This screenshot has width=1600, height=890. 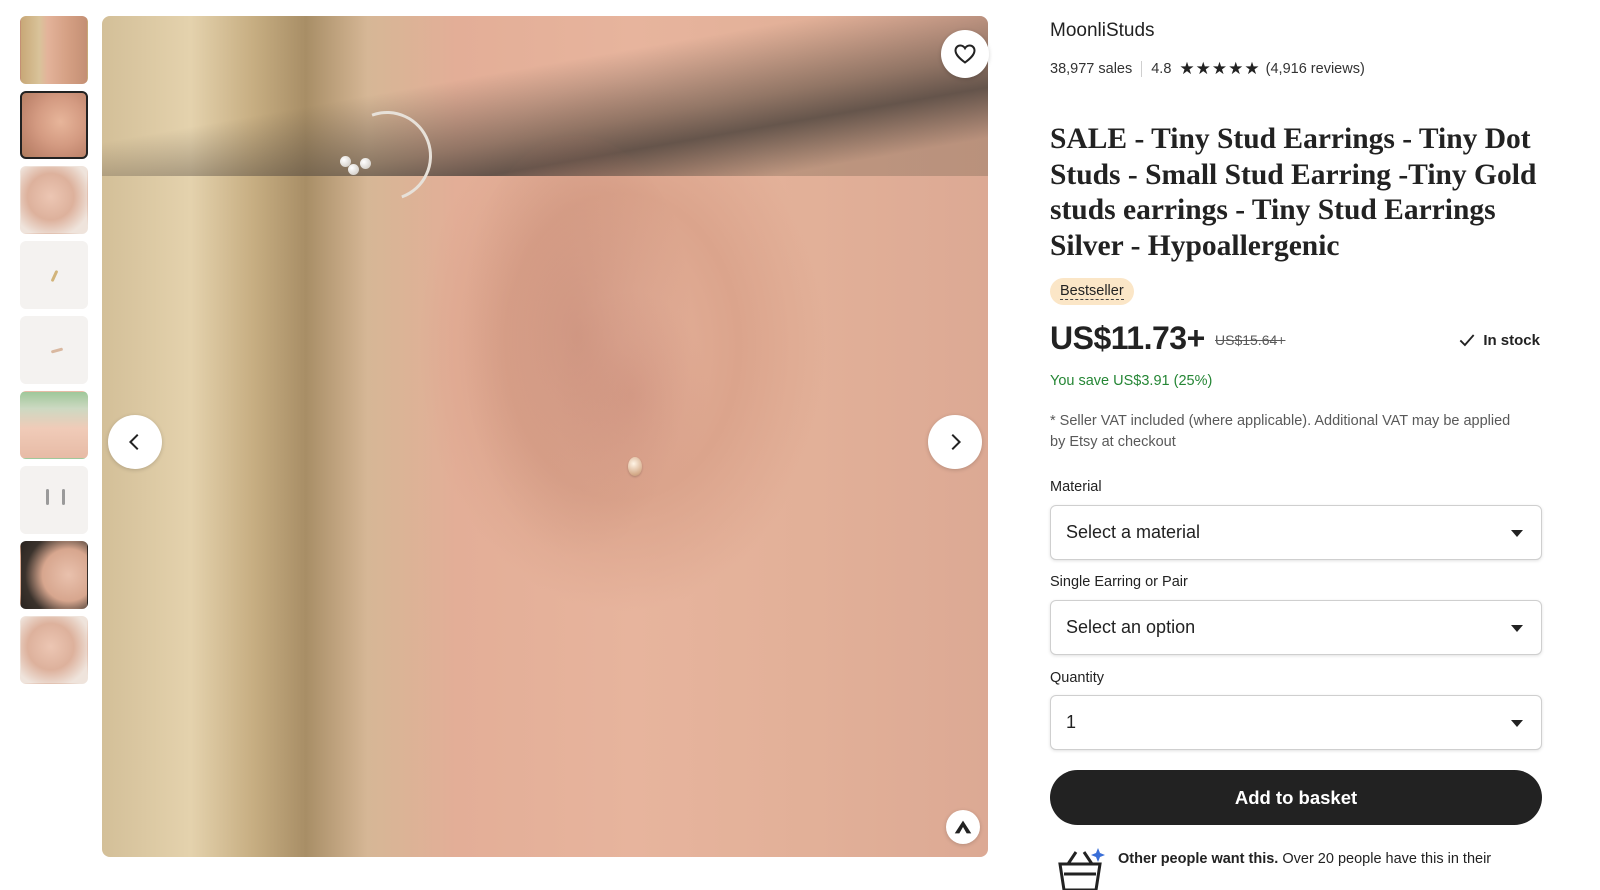 What do you see at coordinates (1296, 797) in the screenshot?
I see `add-to-basket-button: Add to basket` at bounding box center [1296, 797].